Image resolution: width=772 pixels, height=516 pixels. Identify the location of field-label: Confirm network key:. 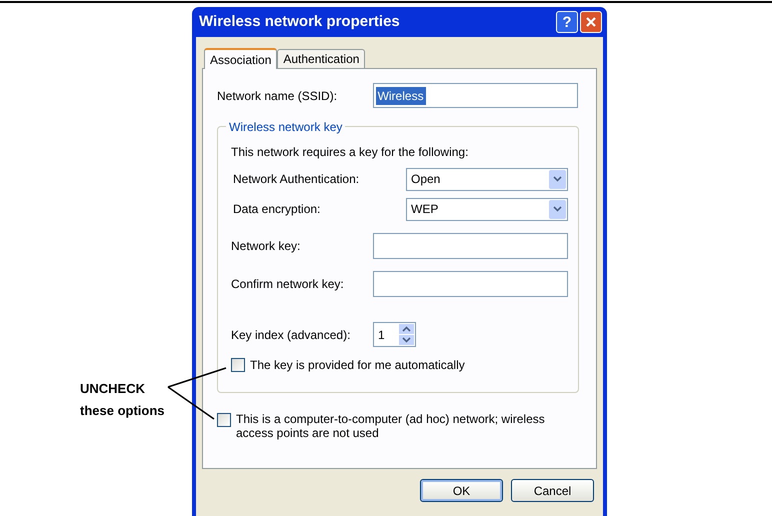
(287, 284).